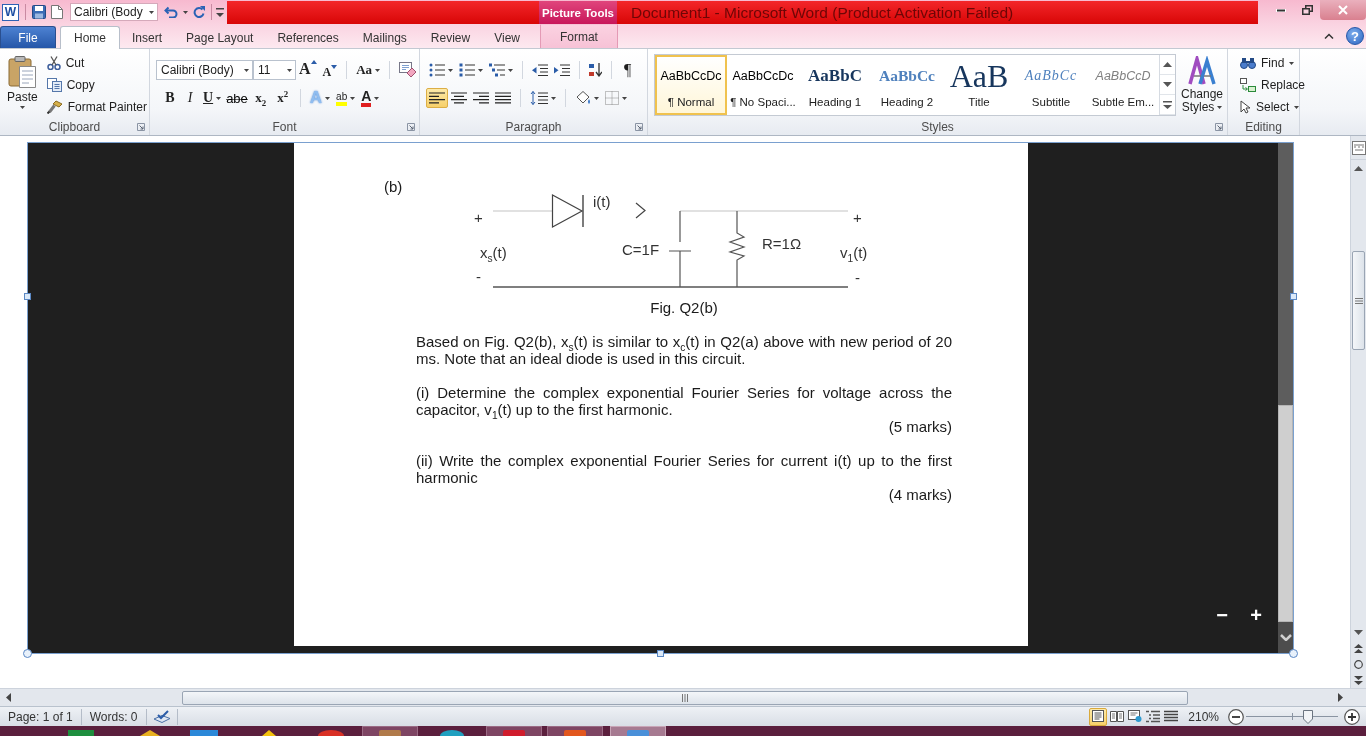 The image size is (1366, 736). Describe the element at coordinates (684, 350) in the screenshot. I see `question-text: Based on Fig. Q2(b), x$_{s}$(t) is similar to x$_{c}$(t) in Q2(a) above with new period of 20 ms. Note that an ideal diode is used in this circuit.` at that location.